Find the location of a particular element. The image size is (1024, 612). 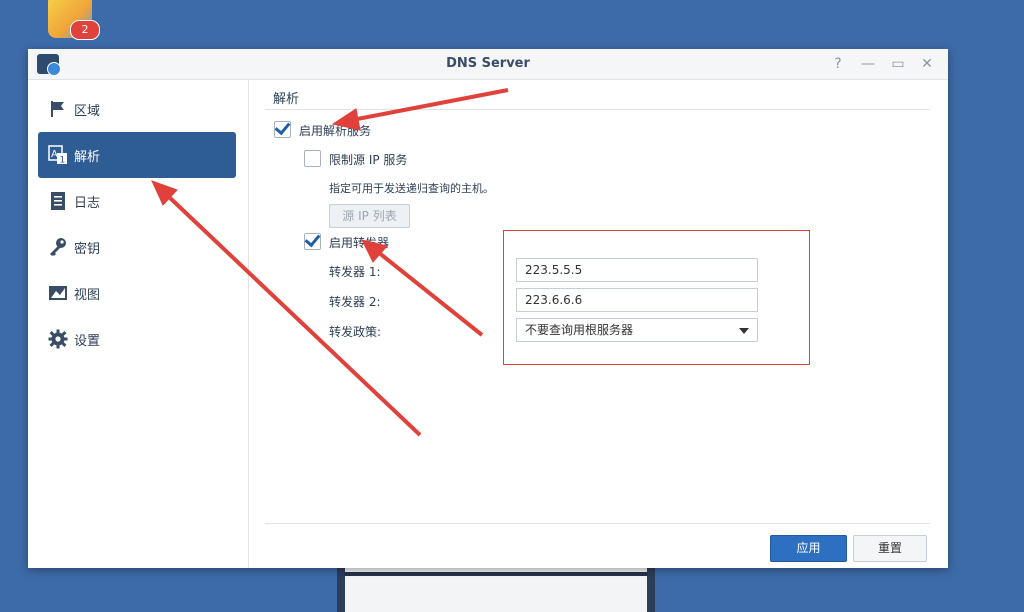

sidebar-item-view: 视图 is located at coordinates (137, 293).